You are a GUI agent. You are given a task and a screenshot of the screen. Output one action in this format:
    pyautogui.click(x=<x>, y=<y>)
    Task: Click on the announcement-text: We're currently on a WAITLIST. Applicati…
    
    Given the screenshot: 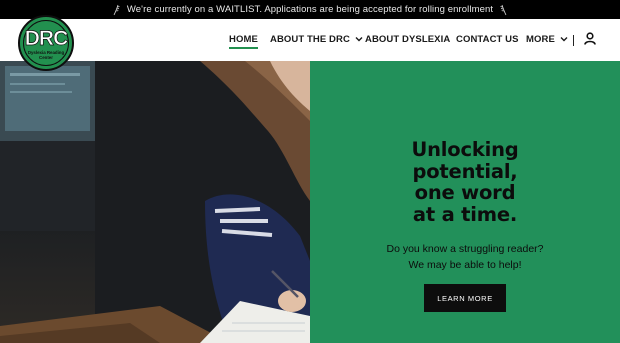 What is the action you would take?
    pyautogui.click(x=310, y=9)
    